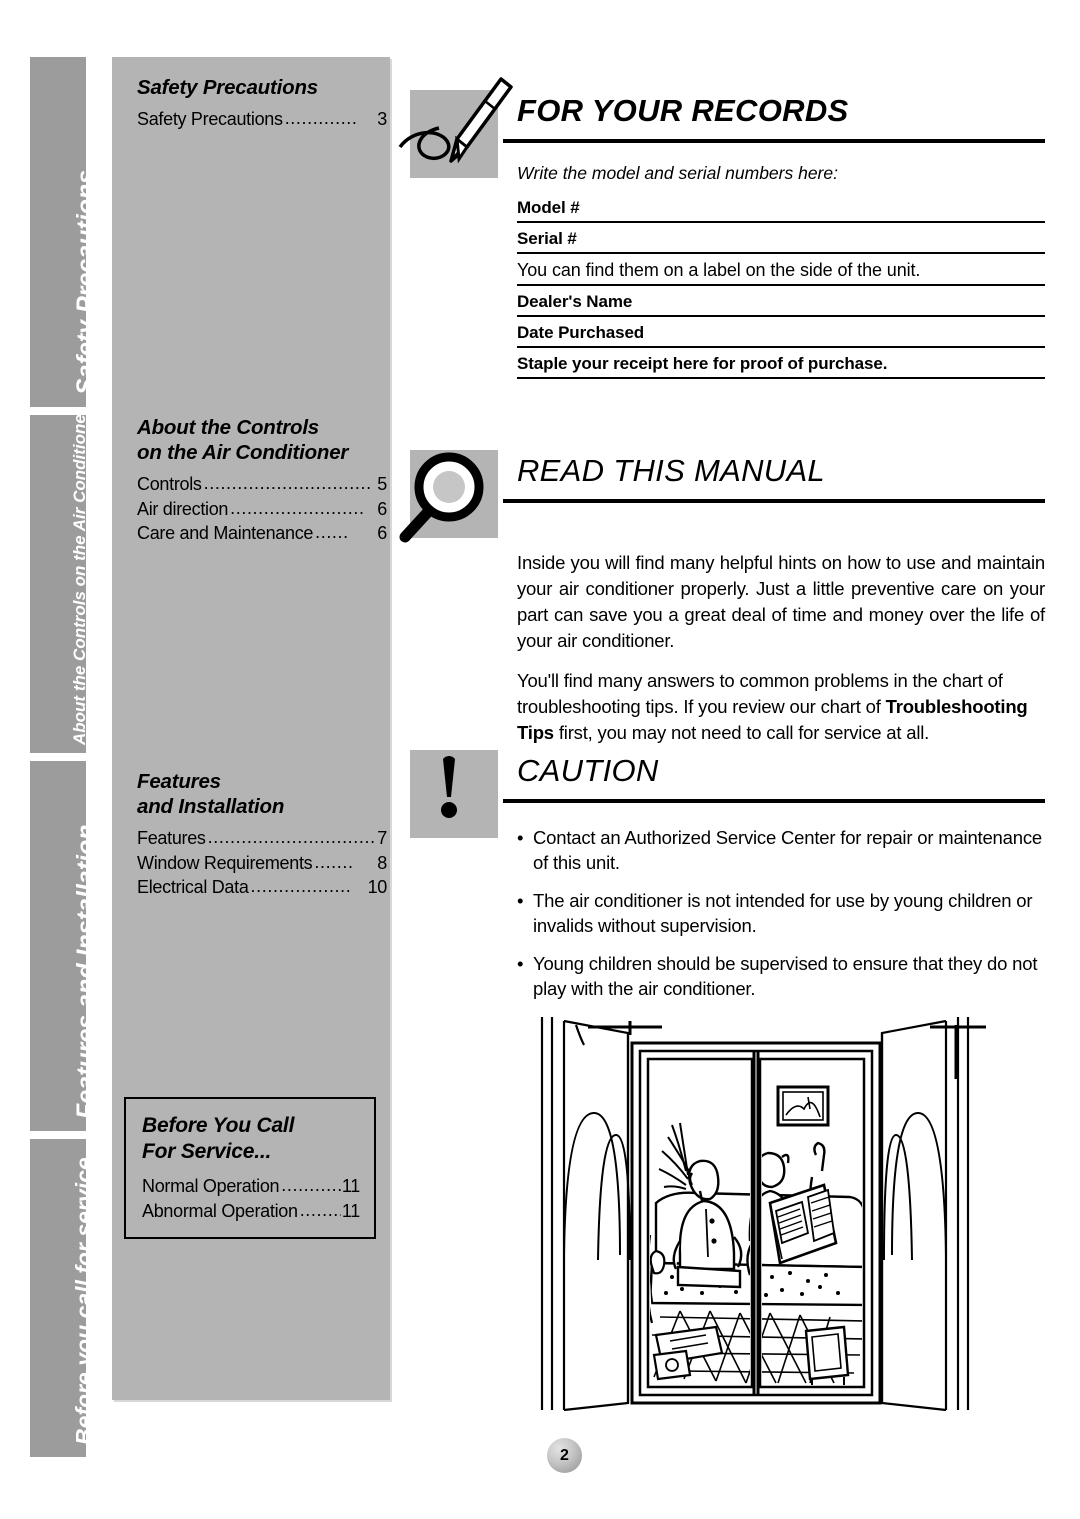 Image resolution: width=1080 pixels, height=1519 pixels. I want to click on toc-entry-title: Electrical Data, so click(193, 887).